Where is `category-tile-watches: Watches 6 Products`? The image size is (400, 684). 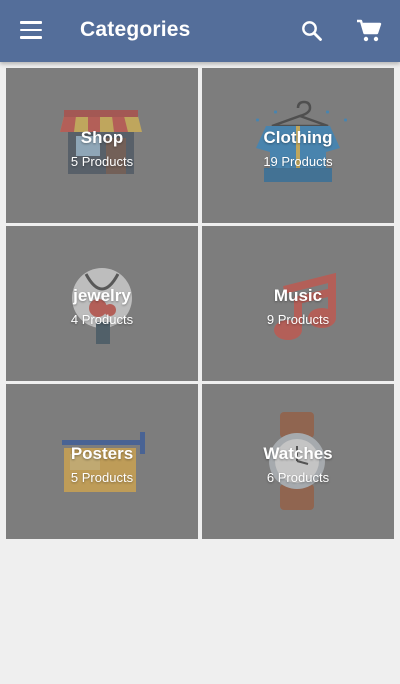 category-tile-watches: Watches 6 Products is located at coordinates (298, 461).